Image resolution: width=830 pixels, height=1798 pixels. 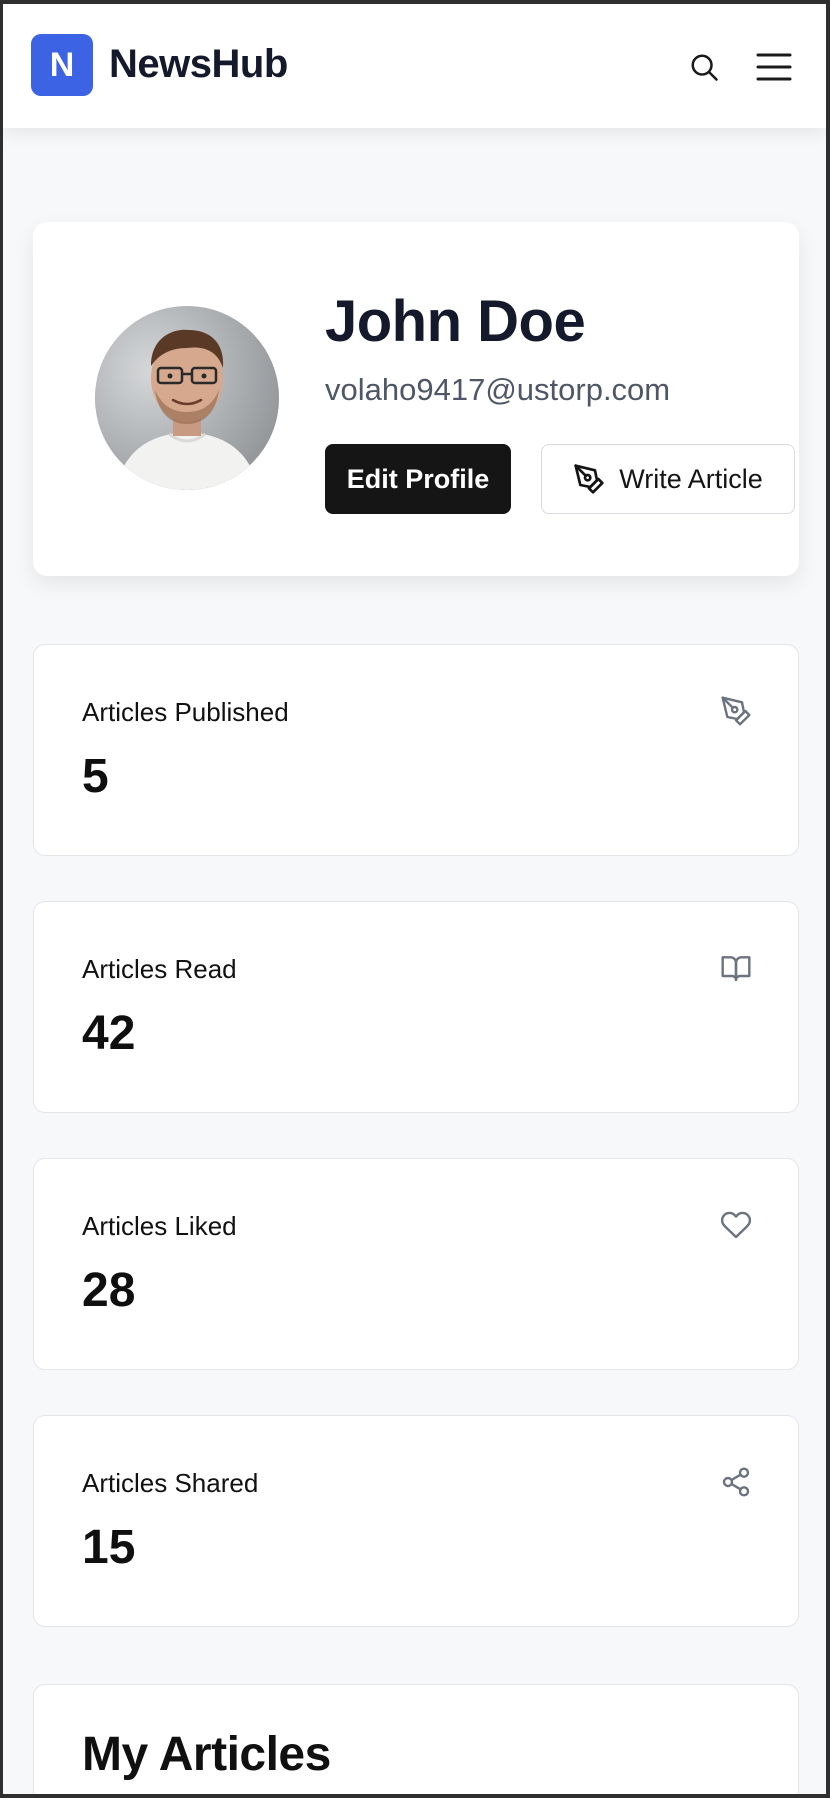 What do you see at coordinates (736, 1225) in the screenshot?
I see `heart-icon` at bounding box center [736, 1225].